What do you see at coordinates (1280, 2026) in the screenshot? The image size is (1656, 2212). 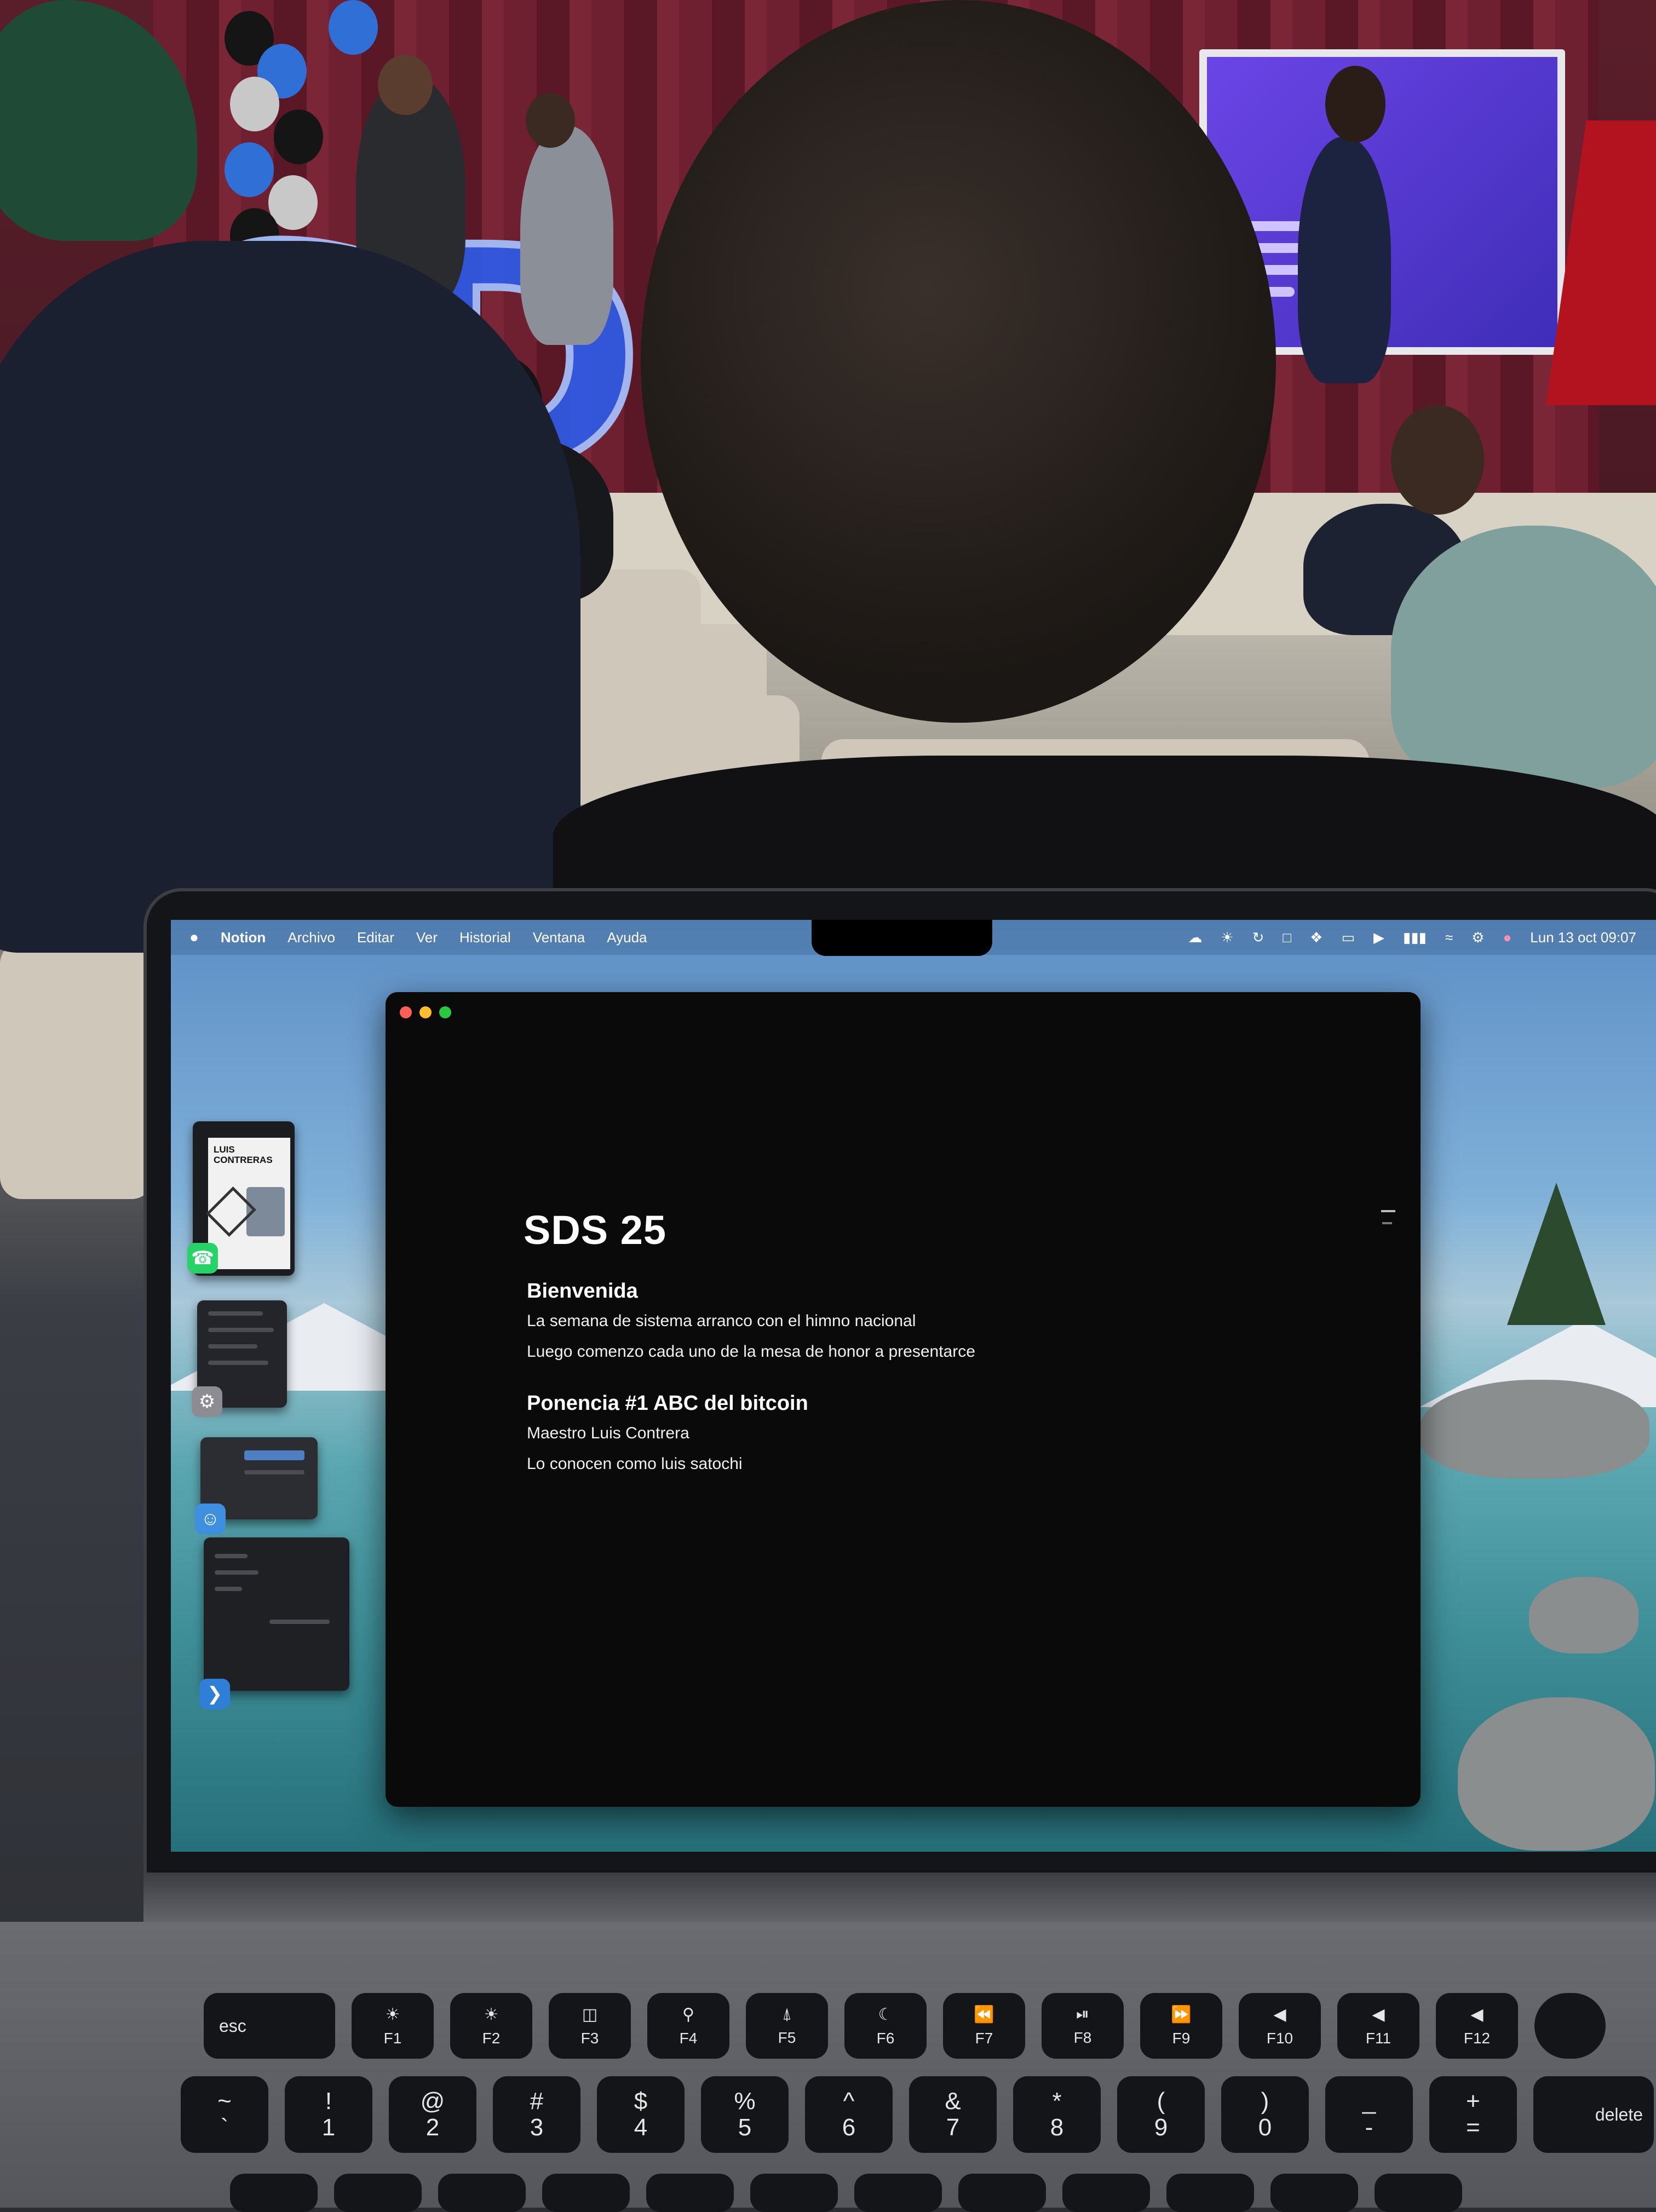 I see `f10-key: ◀ F10` at bounding box center [1280, 2026].